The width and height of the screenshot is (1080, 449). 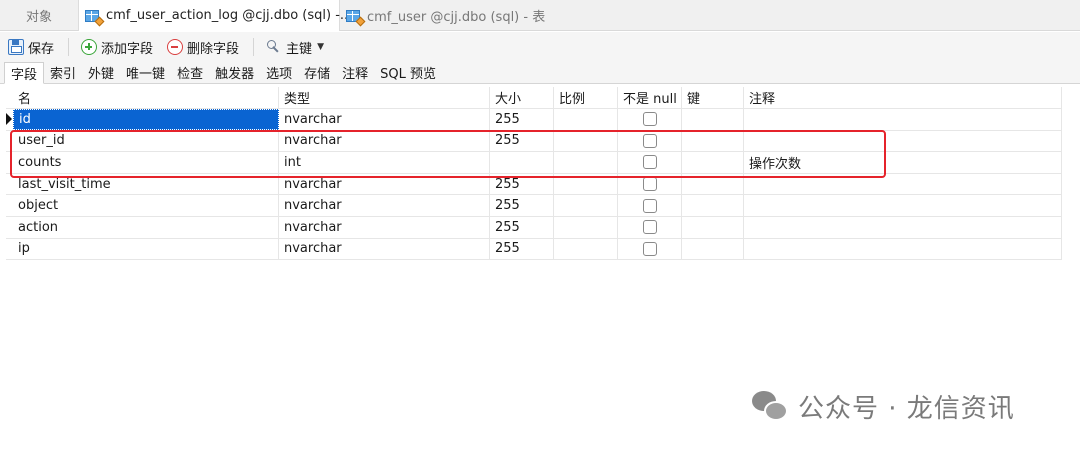 I want to click on subtab-label: 索引, so click(x=63, y=74).